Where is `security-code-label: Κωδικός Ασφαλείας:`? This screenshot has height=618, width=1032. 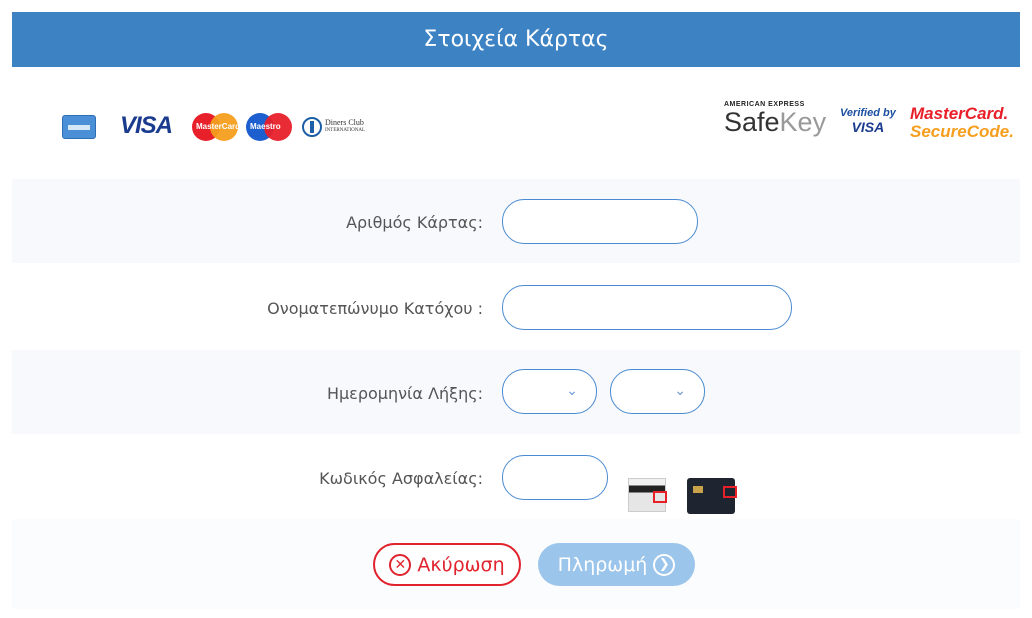 security-code-label: Κωδικός Ασφαλείας: is located at coordinates (401, 478).